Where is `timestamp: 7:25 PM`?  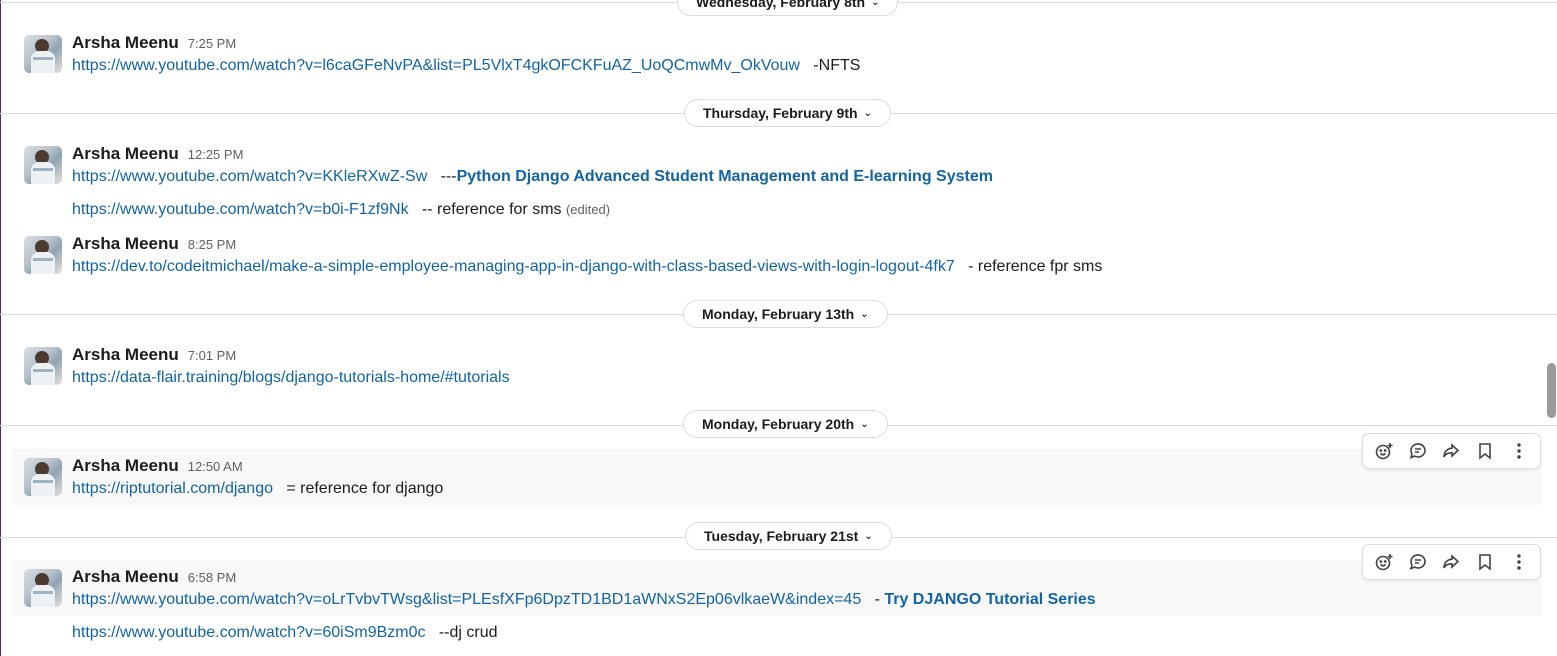 timestamp: 7:25 PM is located at coordinates (212, 43).